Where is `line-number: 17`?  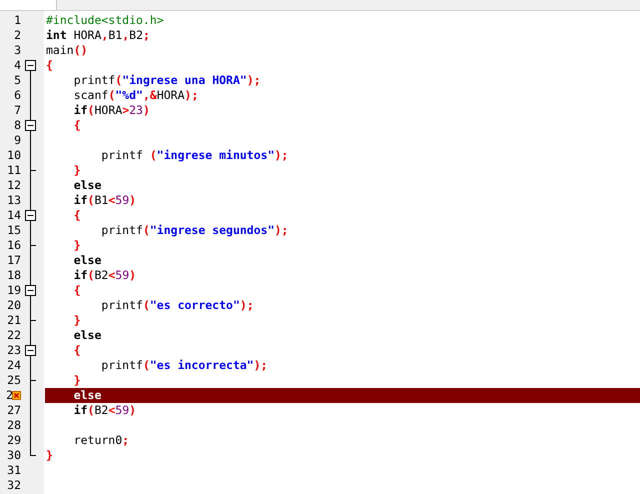
line-number: 17 is located at coordinates (14, 260).